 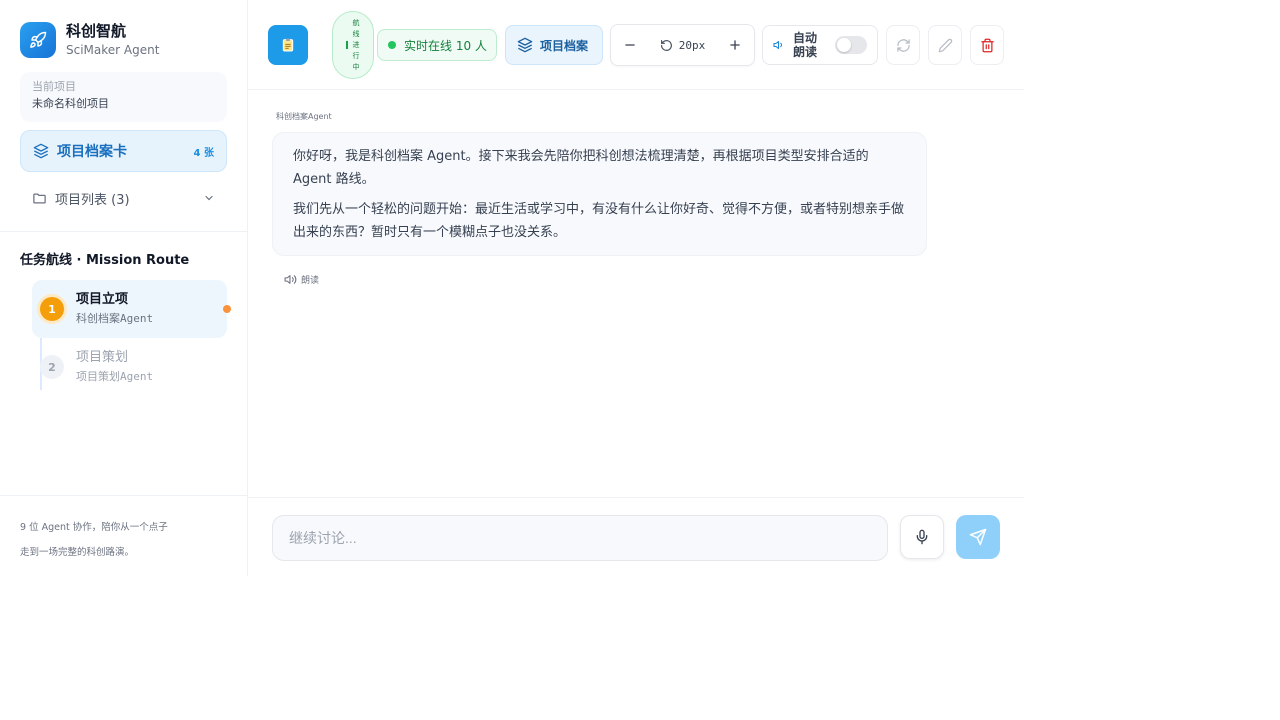 I want to click on chevron-down-icon, so click(x=209, y=198).